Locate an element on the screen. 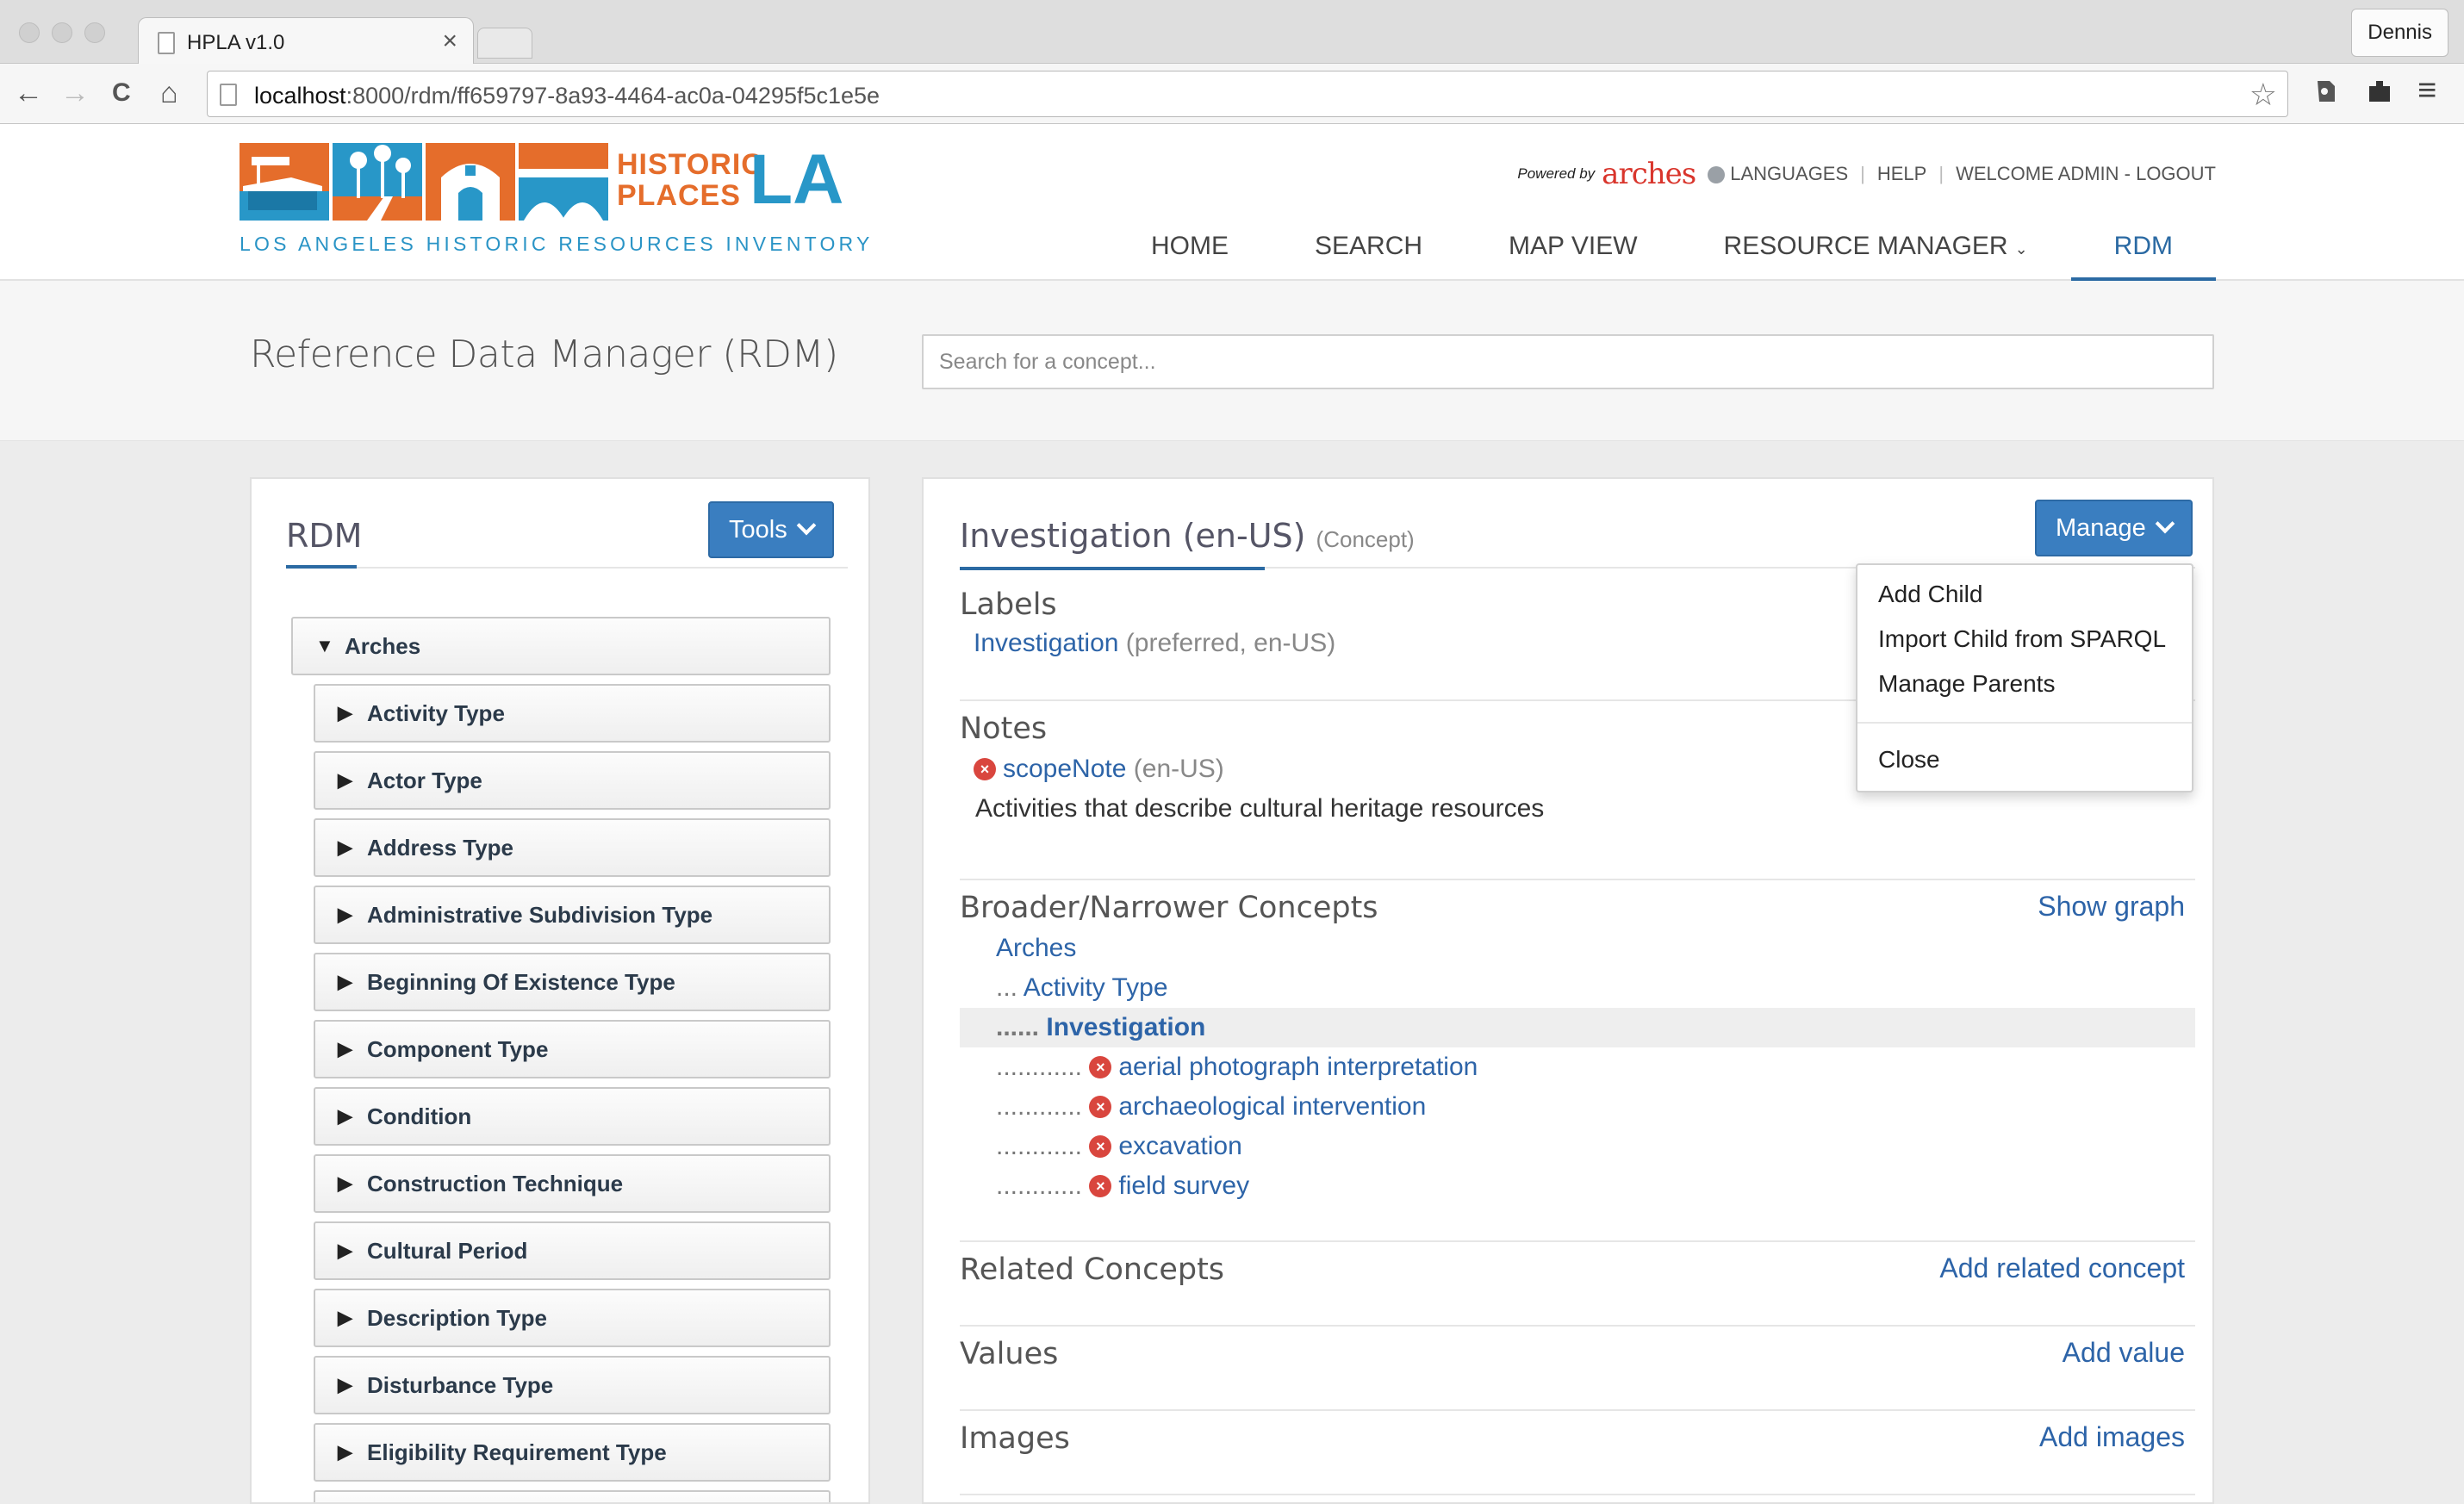  concept-search-input is located at coordinates (1568, 361).